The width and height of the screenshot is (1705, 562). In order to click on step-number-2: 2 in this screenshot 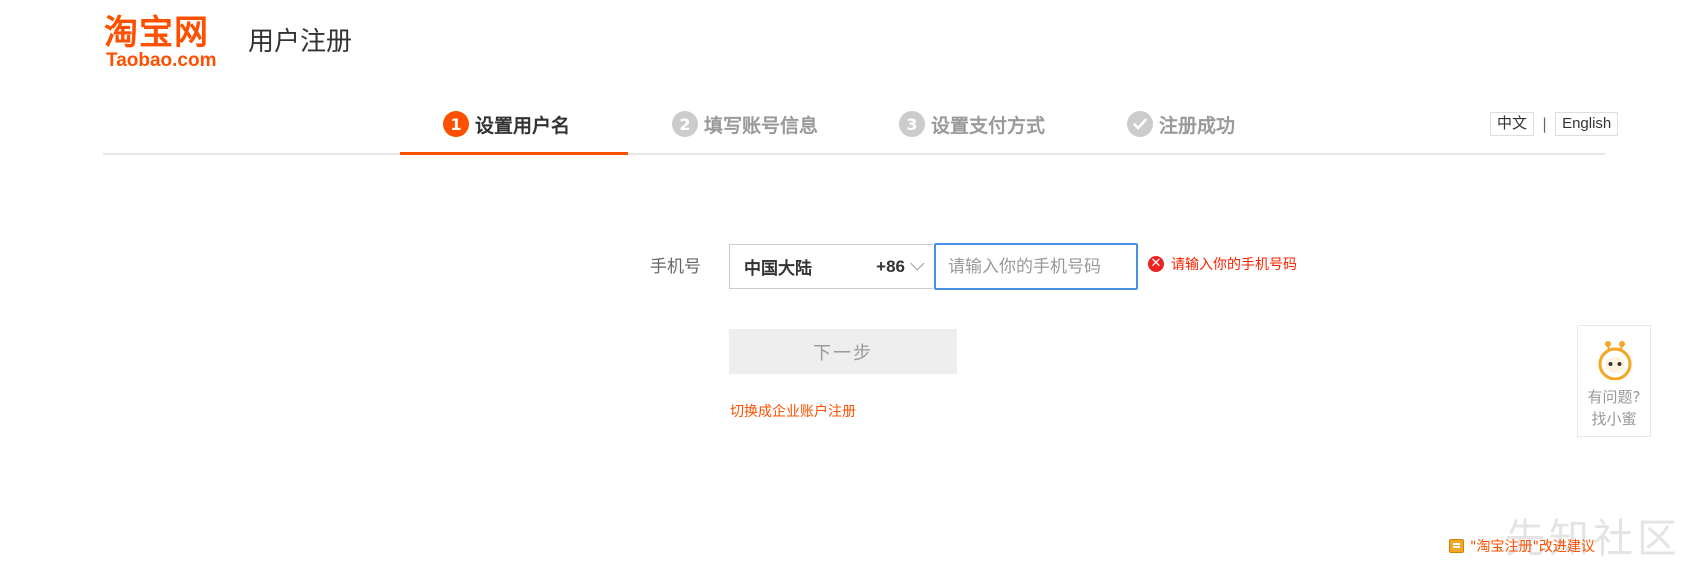, I will do `click(685, 124)`.